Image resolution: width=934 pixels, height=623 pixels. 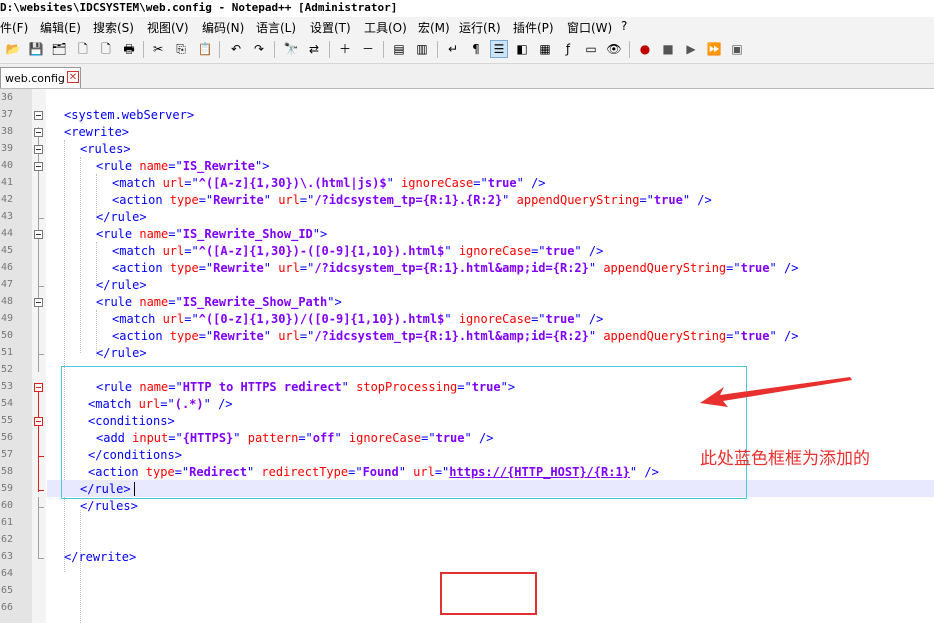 What do you see at coordinates (345, 49) in the screenshot?
I see `zoom-in-icon: ＋` at bounding box center [345, 49].